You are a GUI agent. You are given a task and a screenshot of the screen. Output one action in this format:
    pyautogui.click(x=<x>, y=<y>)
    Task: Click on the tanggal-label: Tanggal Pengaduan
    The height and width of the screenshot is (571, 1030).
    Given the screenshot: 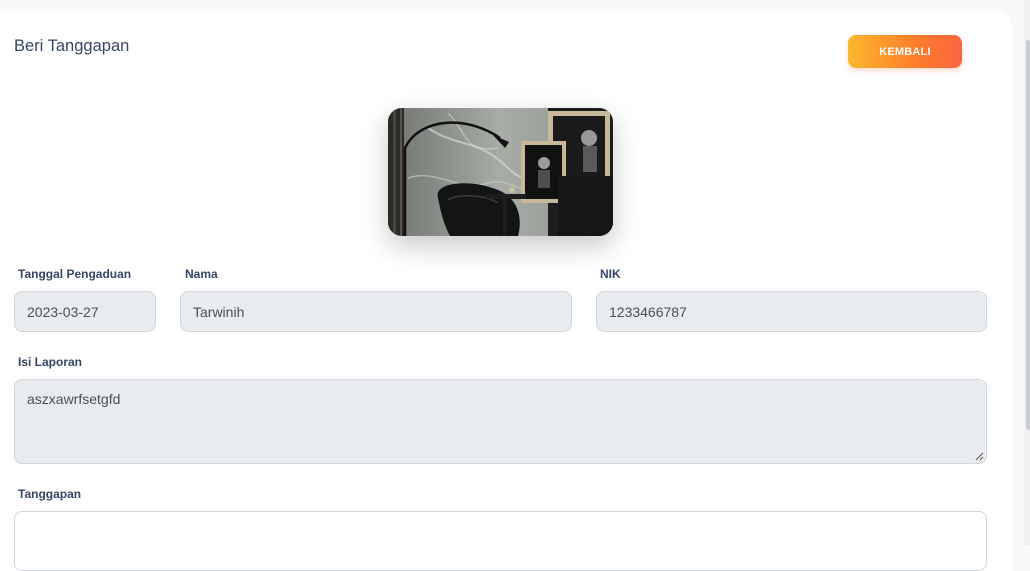 What is the action you would take?
    pyautogui.click(x=75, y=274)
    